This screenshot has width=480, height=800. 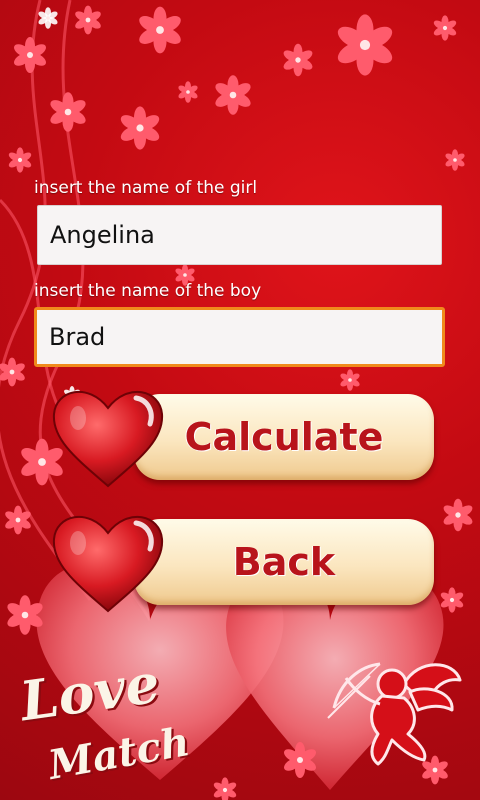 I want to click on girl-name-label: insert the name of the girl, so click(x=146, y=188).